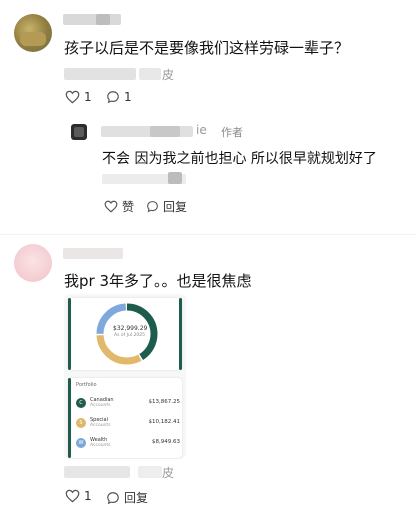  I want to click on reply-text: 不会 因为我之前也担心 所以很早就规划好了, so click(239, 159).